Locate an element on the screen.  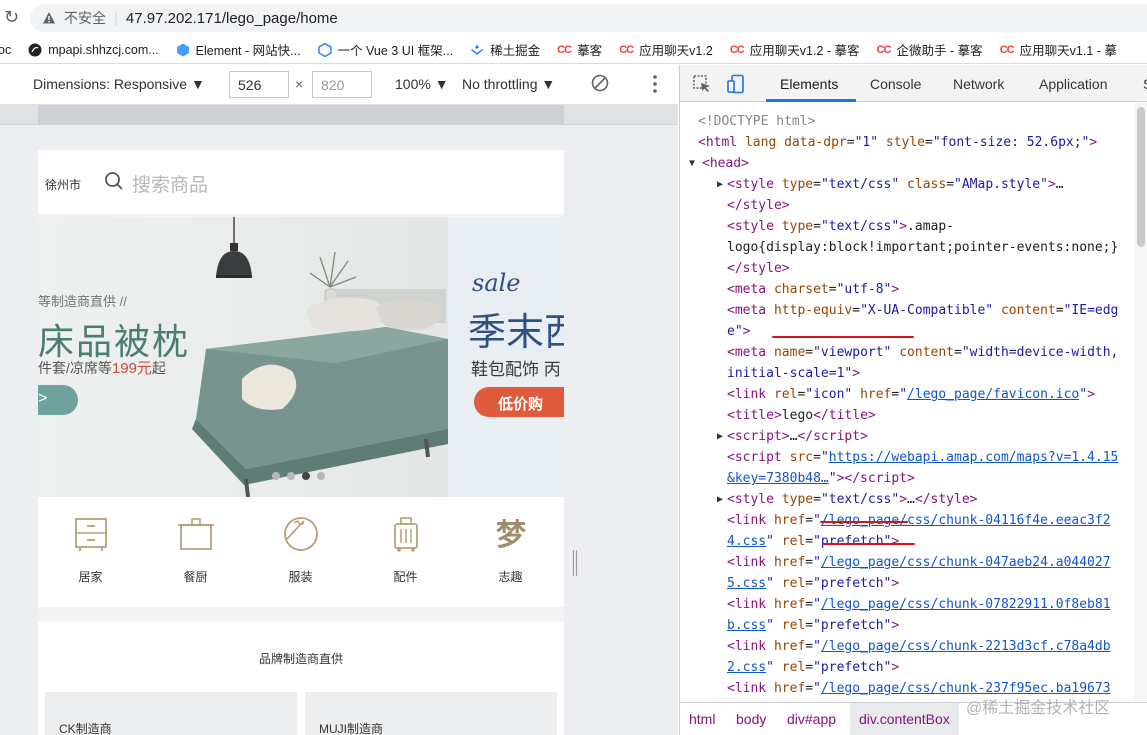
bookmark-item: CC 摹客 is located at coordinates (579, 49).